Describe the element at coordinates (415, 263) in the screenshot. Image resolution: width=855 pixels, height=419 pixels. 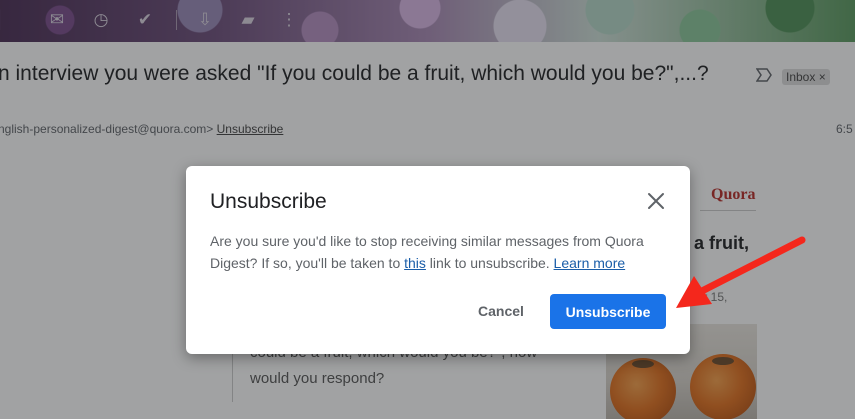
I see `unsubscribe-page-link: this` at that location.